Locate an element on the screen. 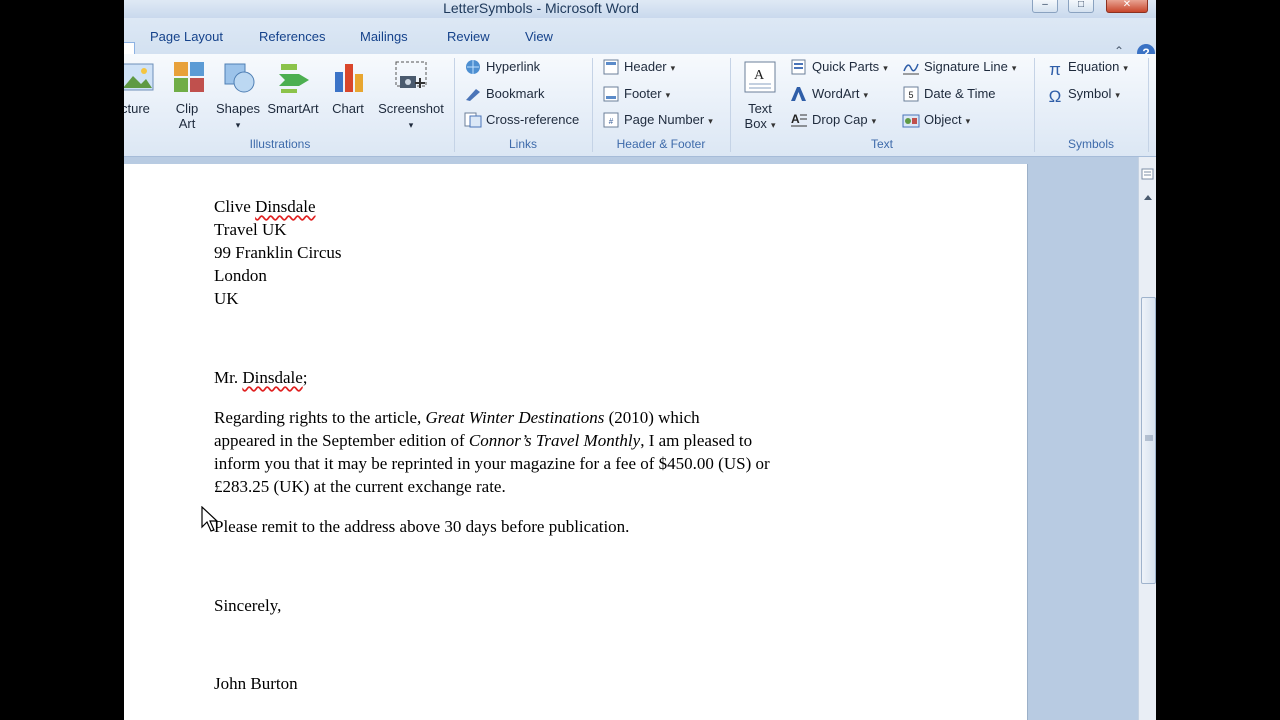 Image resolution: width=1280 pixels, height=720 pixels. signature-line-label: Signature Line is located at coordinates (966, 66).